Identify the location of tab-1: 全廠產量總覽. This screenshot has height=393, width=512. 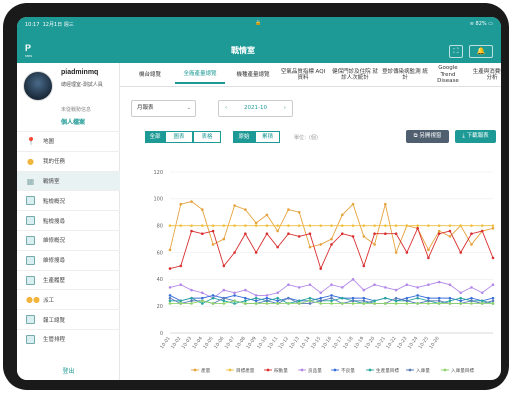
(200, 75).